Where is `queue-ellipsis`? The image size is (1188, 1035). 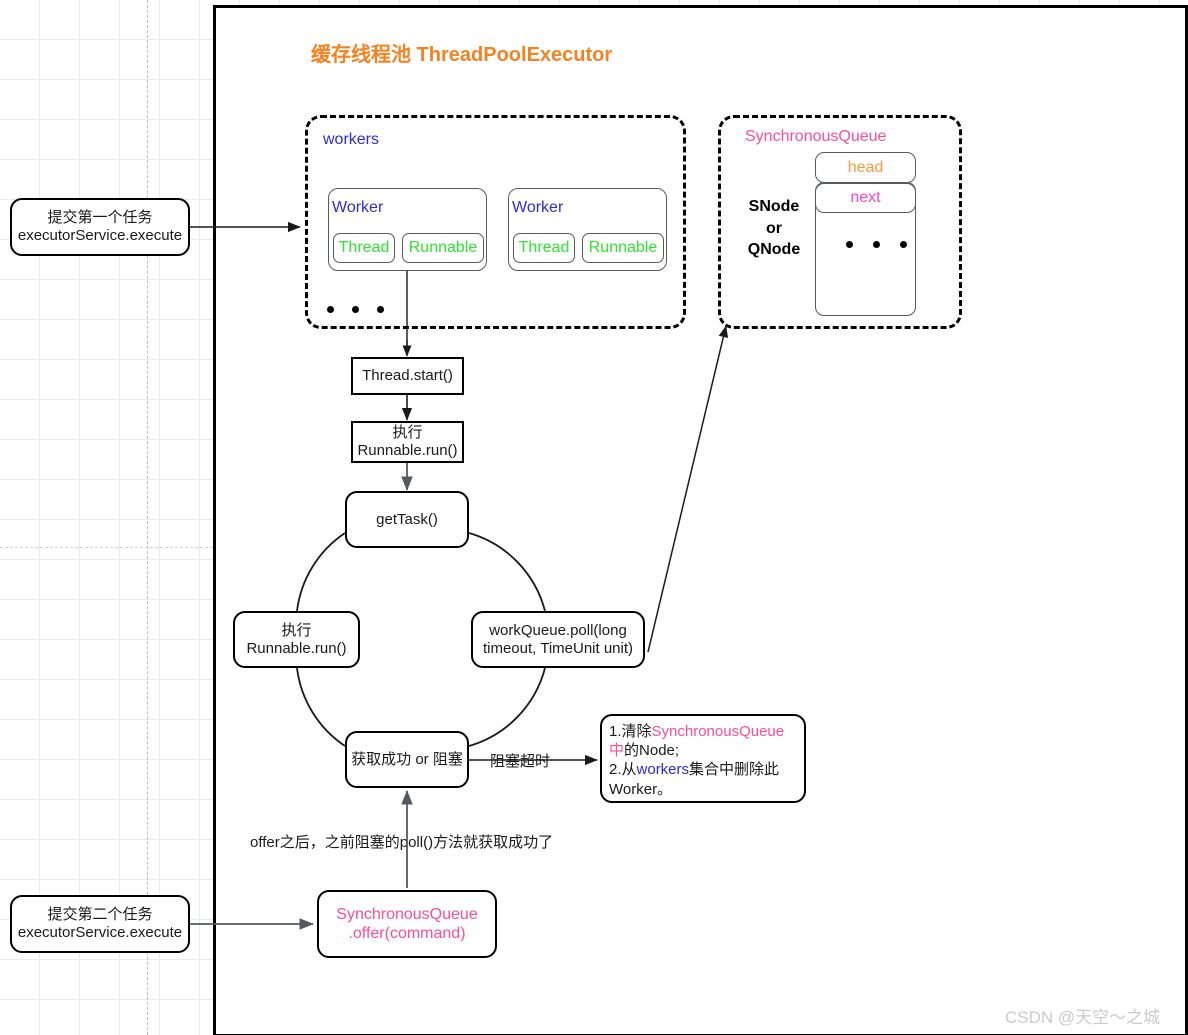 queue-ellipsis is located at coordinates (876, 244).